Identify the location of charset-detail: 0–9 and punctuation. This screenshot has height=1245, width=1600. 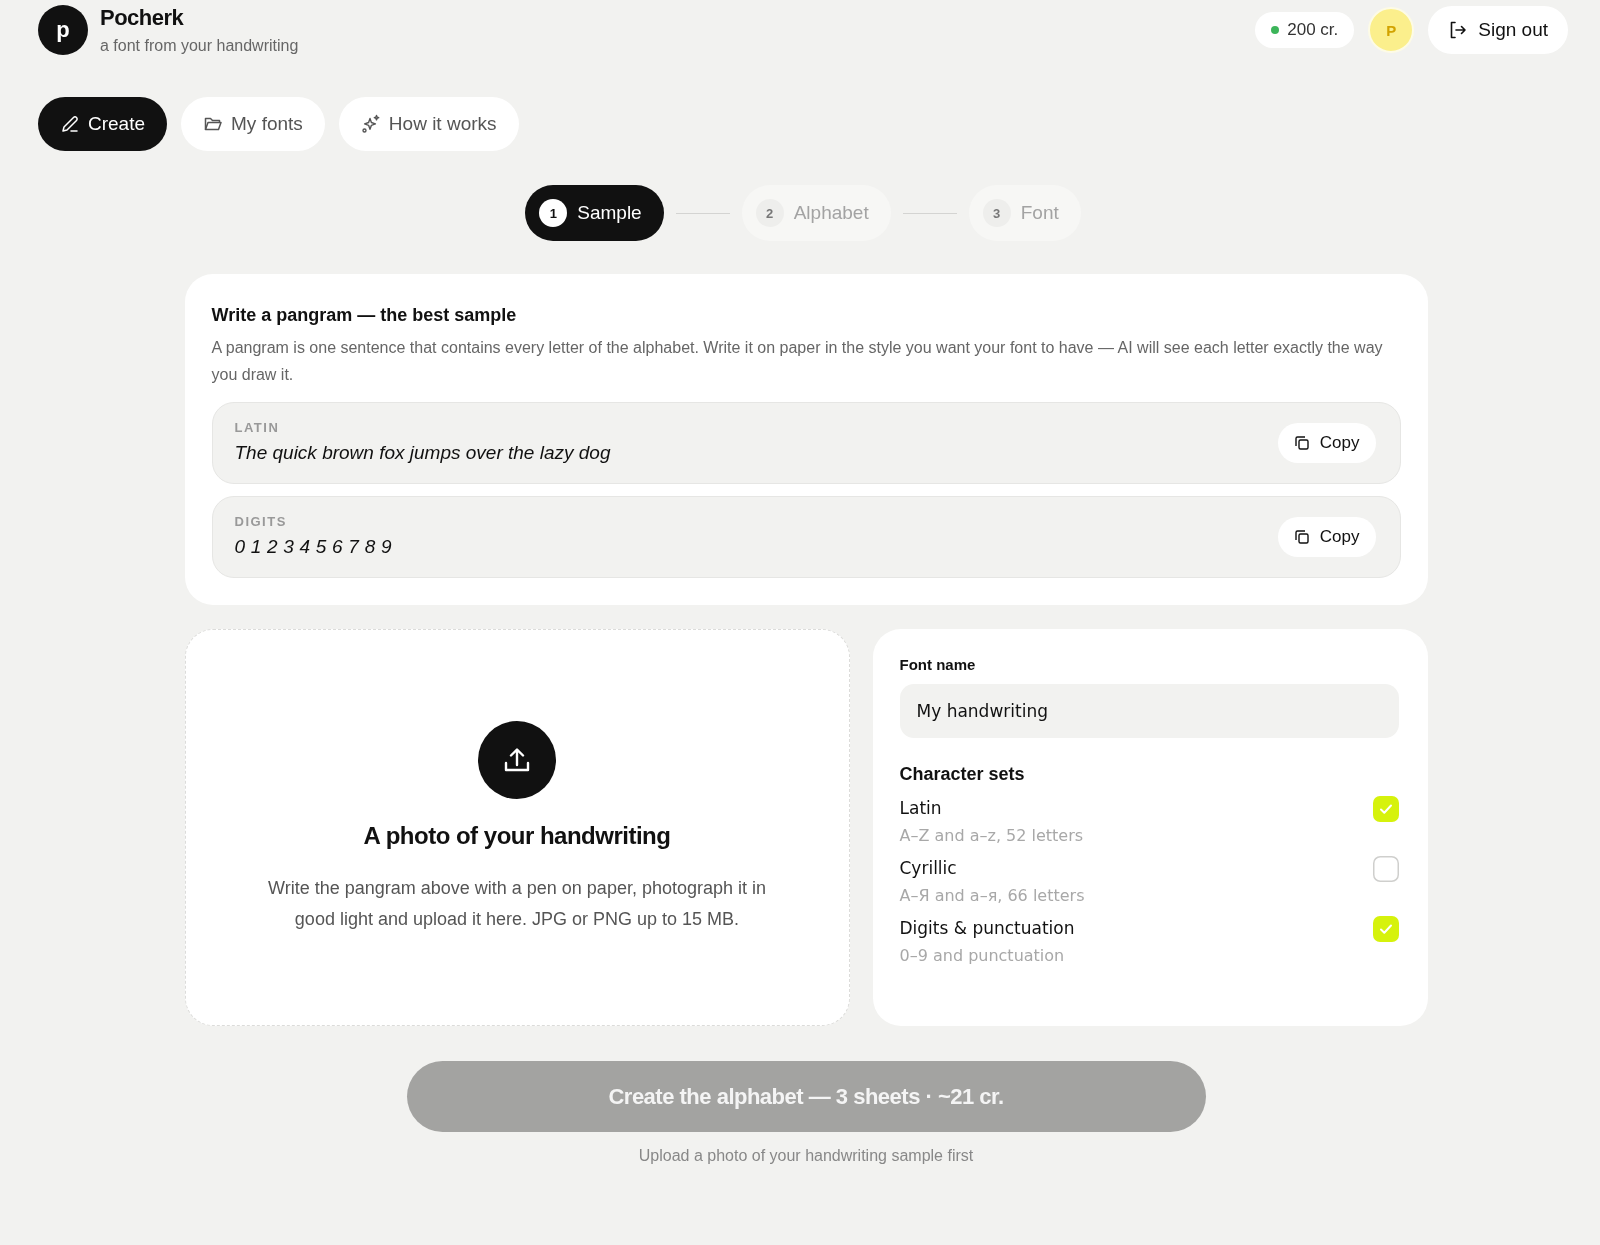
(982, 956).